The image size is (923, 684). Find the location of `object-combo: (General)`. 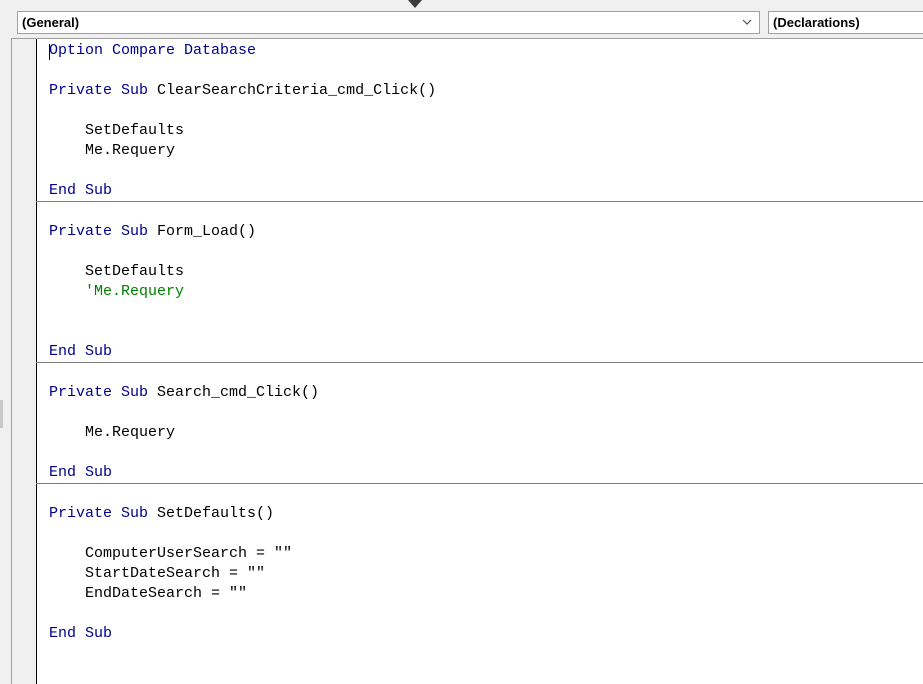

object-combo: (General) is located at coordinates (388, 22).